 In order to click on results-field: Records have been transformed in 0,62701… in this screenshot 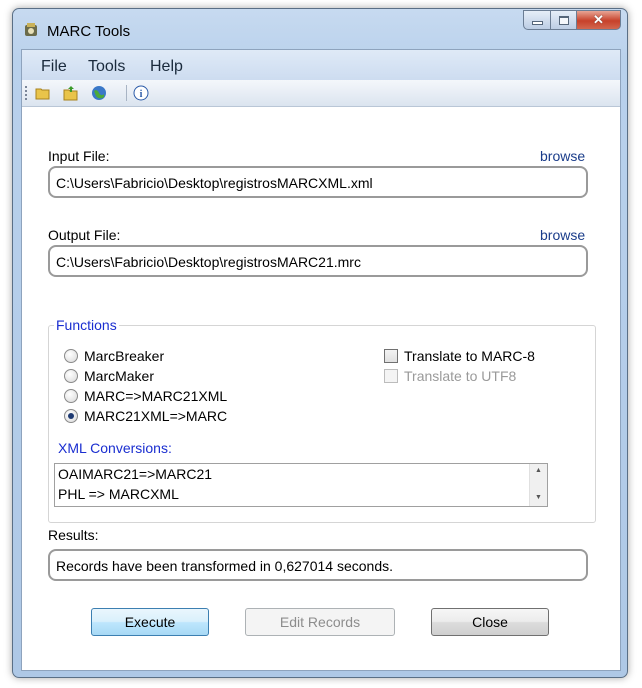, I will do `click(318, 565)`.